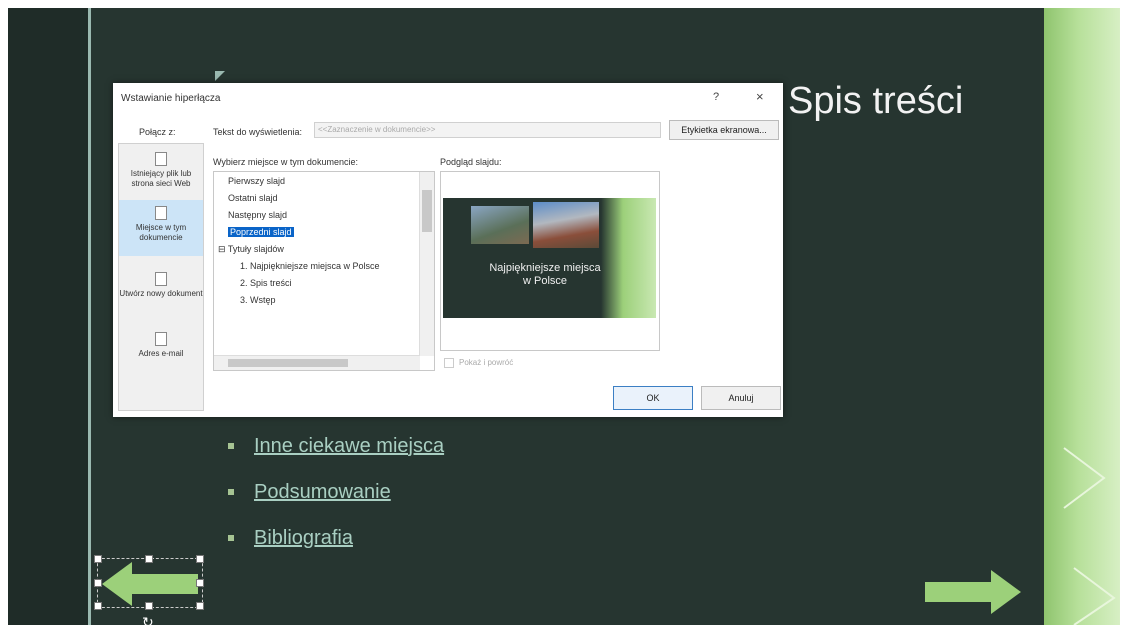 The width and height of the screenshot is (1137, 633). I want to click on tree-item: Pierwszy slajd, so click(256, 181).